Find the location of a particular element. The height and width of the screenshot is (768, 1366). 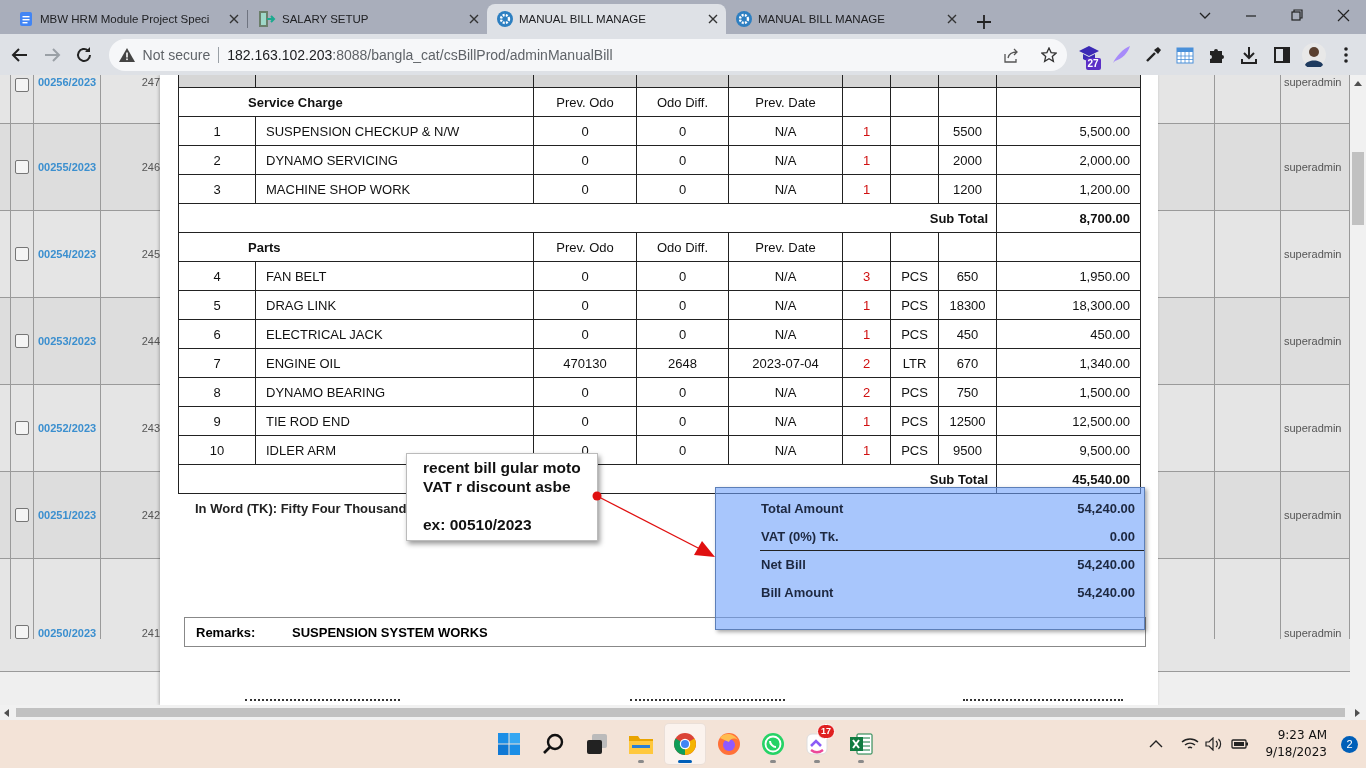

table-cell: 1200 is located at coordinates (968, 189).